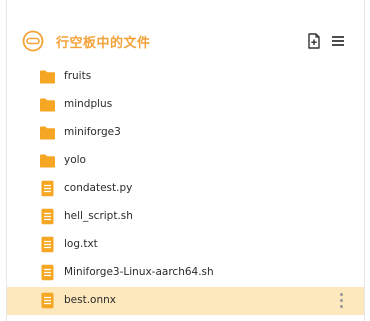  I want to click on file-name: best.onnx, so click(90, 300).